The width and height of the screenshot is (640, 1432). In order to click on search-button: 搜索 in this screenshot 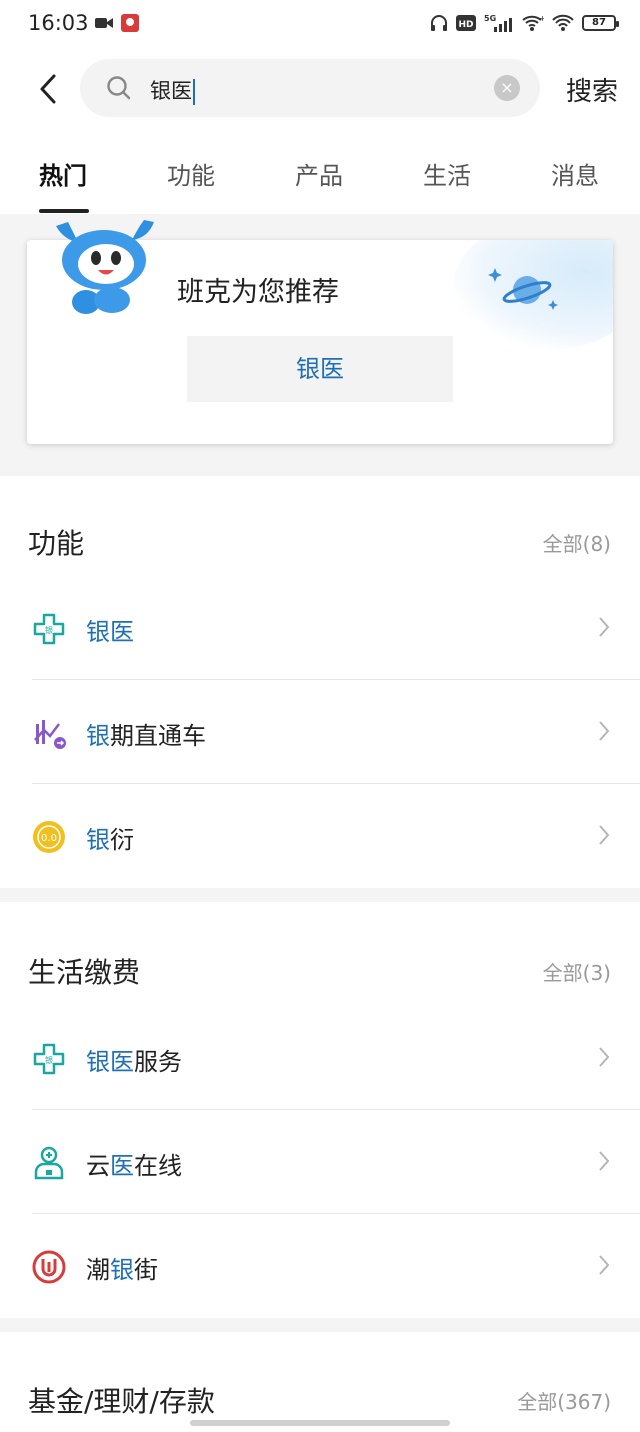, I will do `click(592, 89)`.